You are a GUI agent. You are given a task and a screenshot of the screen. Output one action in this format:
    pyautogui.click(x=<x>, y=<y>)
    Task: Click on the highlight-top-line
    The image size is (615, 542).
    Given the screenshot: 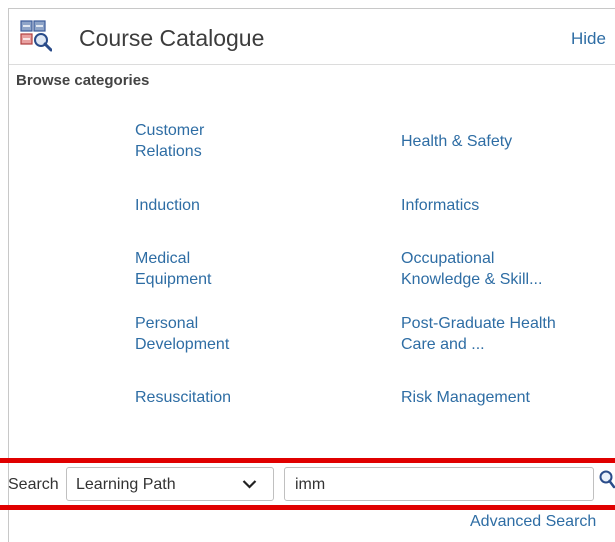 What is the action you would take?
    pyautogui.click(x=307, y=460)
    